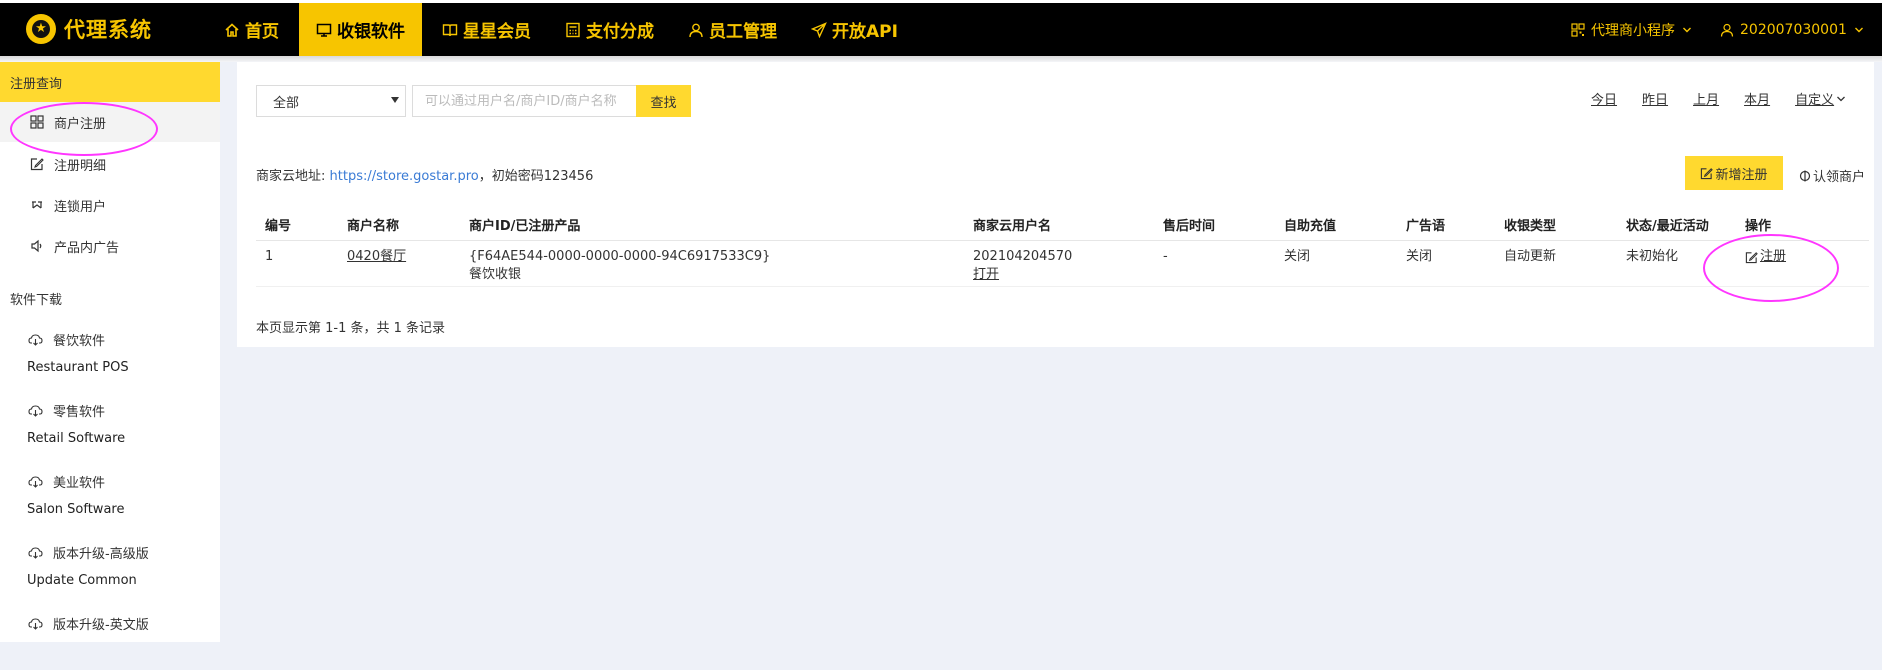 Image resolution: width=1882 pixels, height=670 pixels. I want to click on store-password: ，初始密码123456, so click(536, 176).